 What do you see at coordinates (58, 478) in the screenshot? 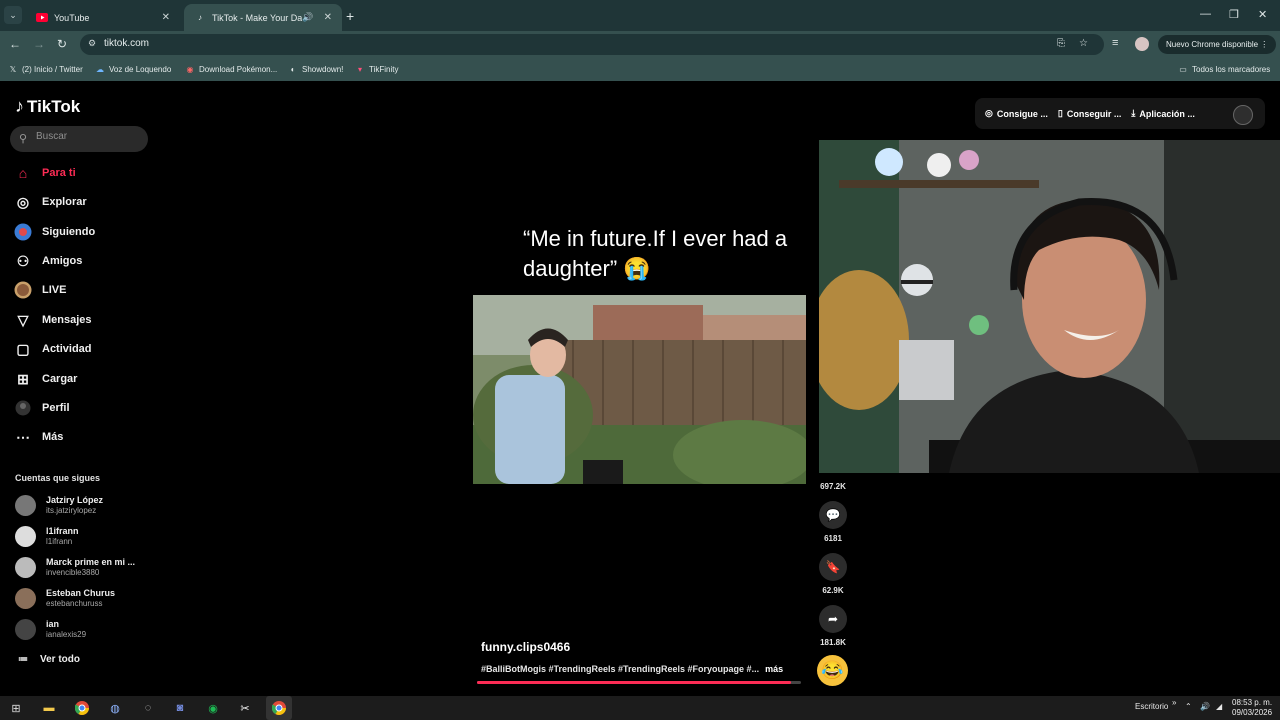
I see `followed-accounts-header: Cuentas que sigues` at bounding box center [58, 478].